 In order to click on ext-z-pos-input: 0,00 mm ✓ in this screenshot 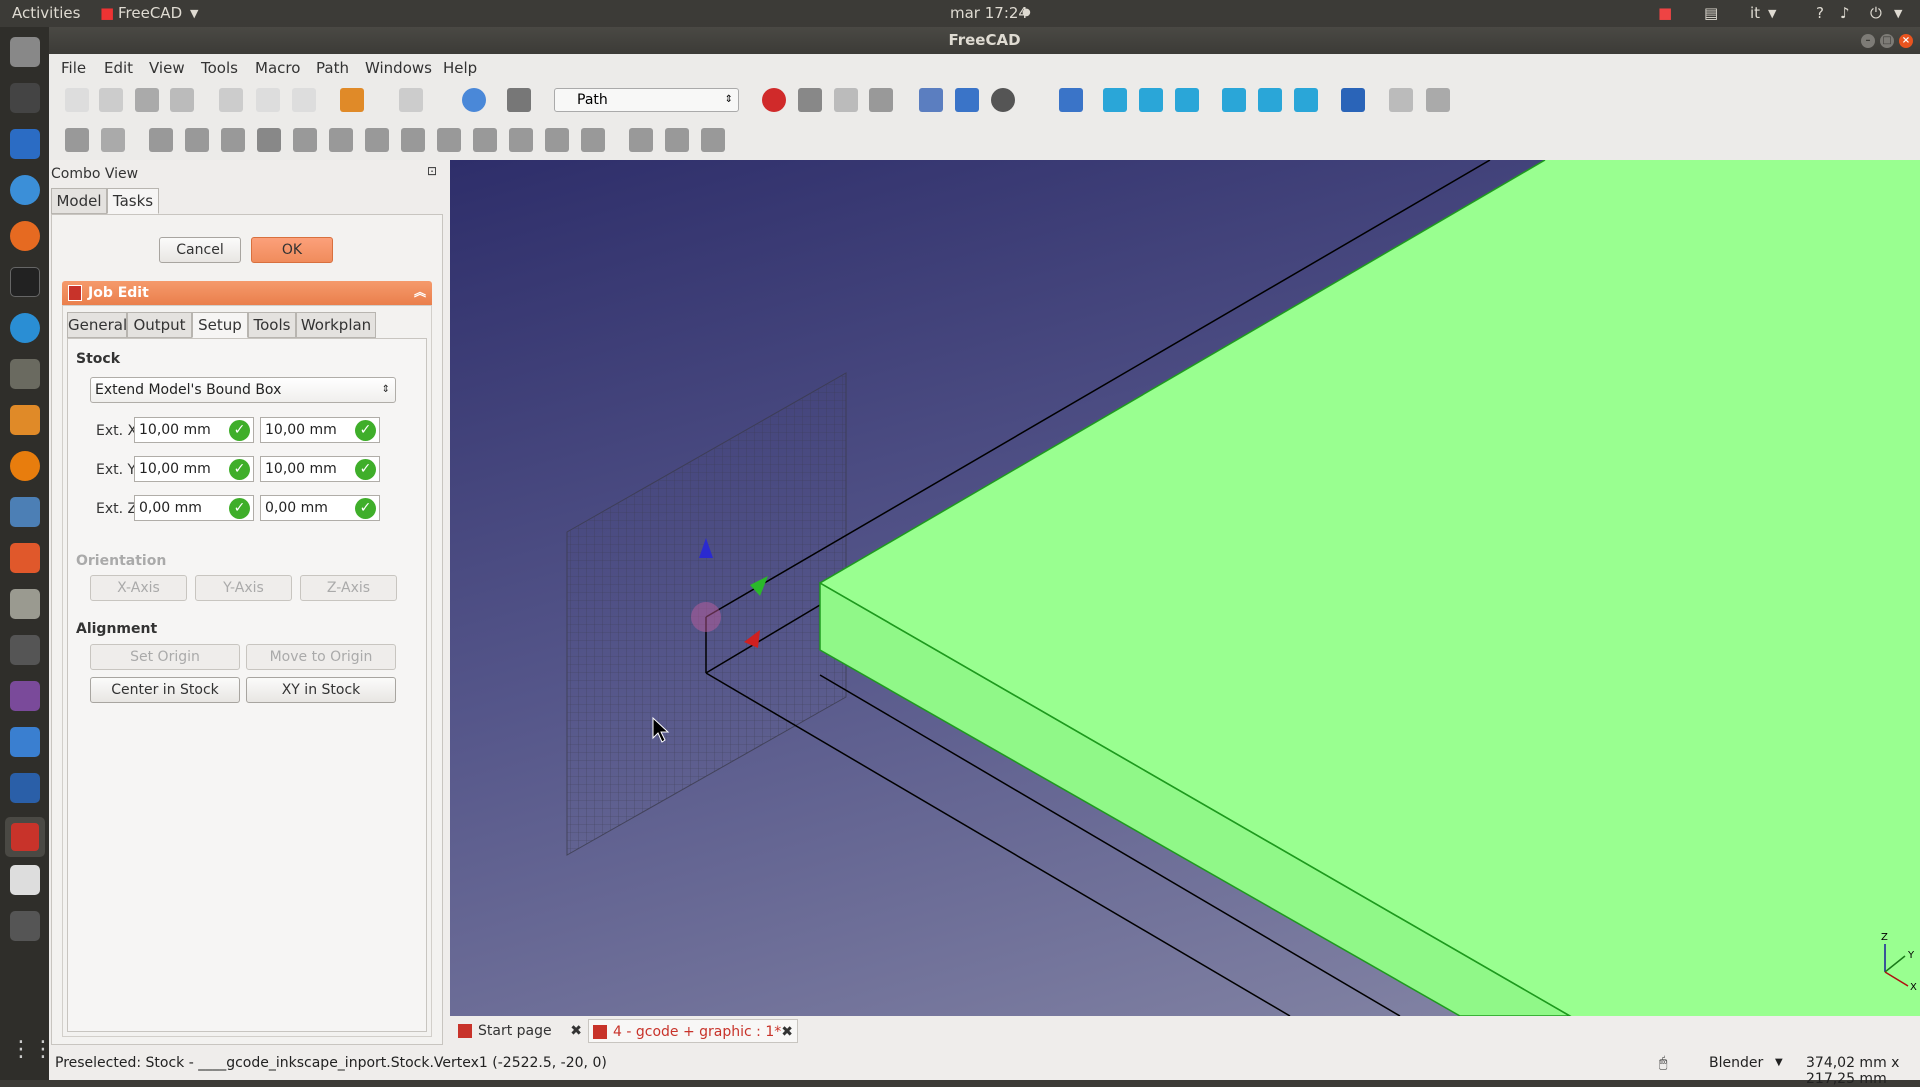, I will do `click(320, 508)`.